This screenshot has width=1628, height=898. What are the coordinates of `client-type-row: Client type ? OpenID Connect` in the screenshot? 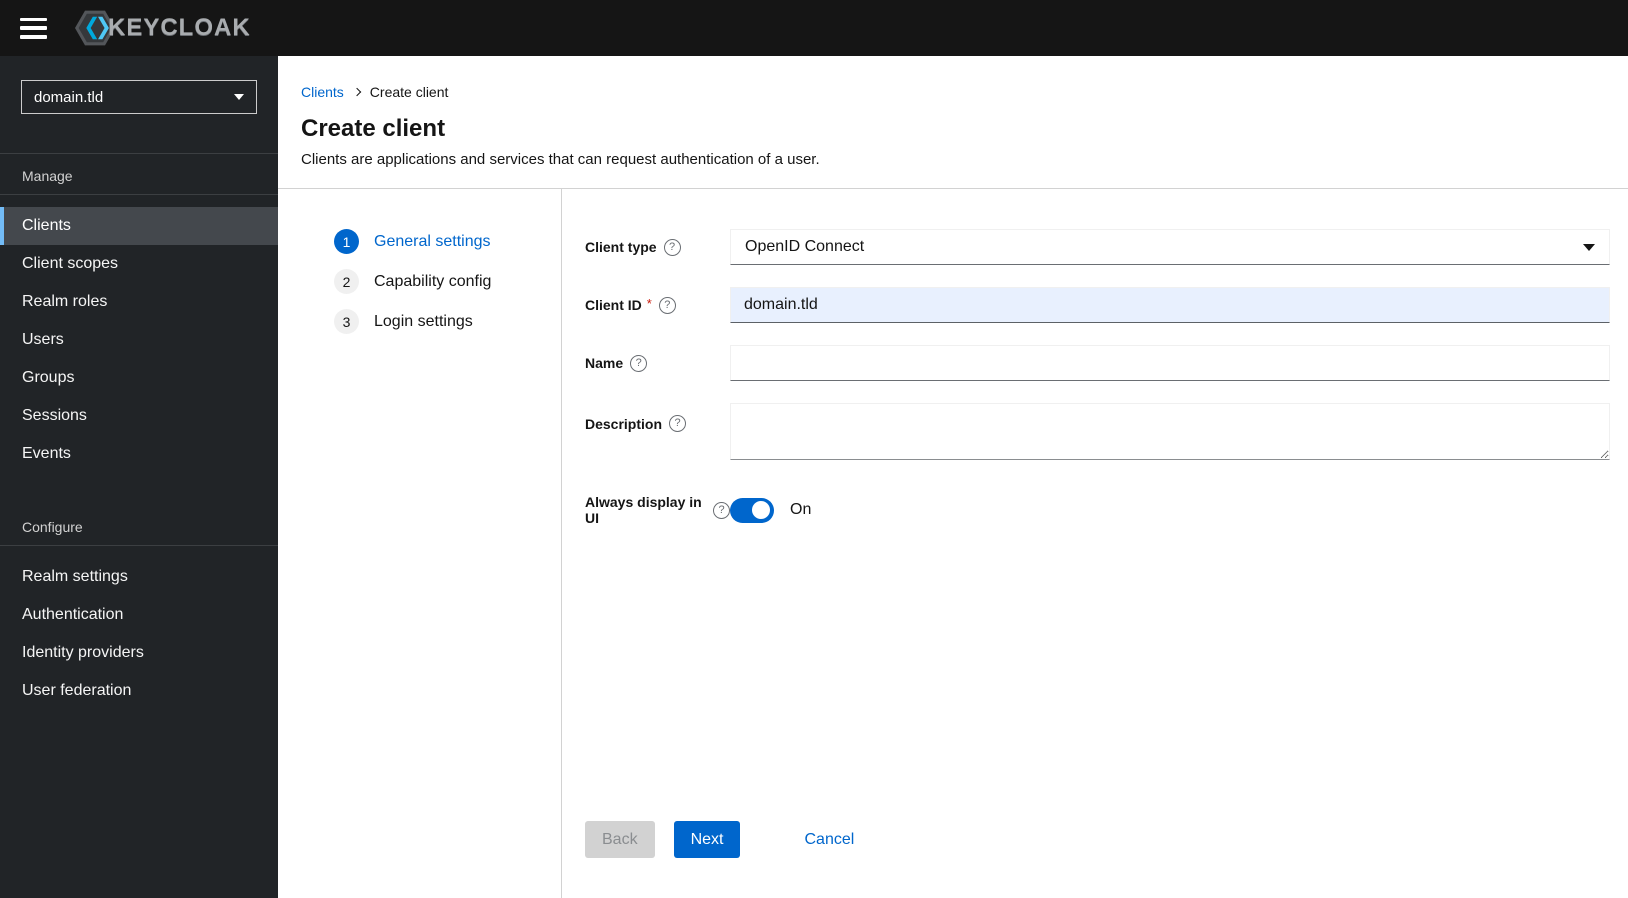 It's located at (1097, 247).